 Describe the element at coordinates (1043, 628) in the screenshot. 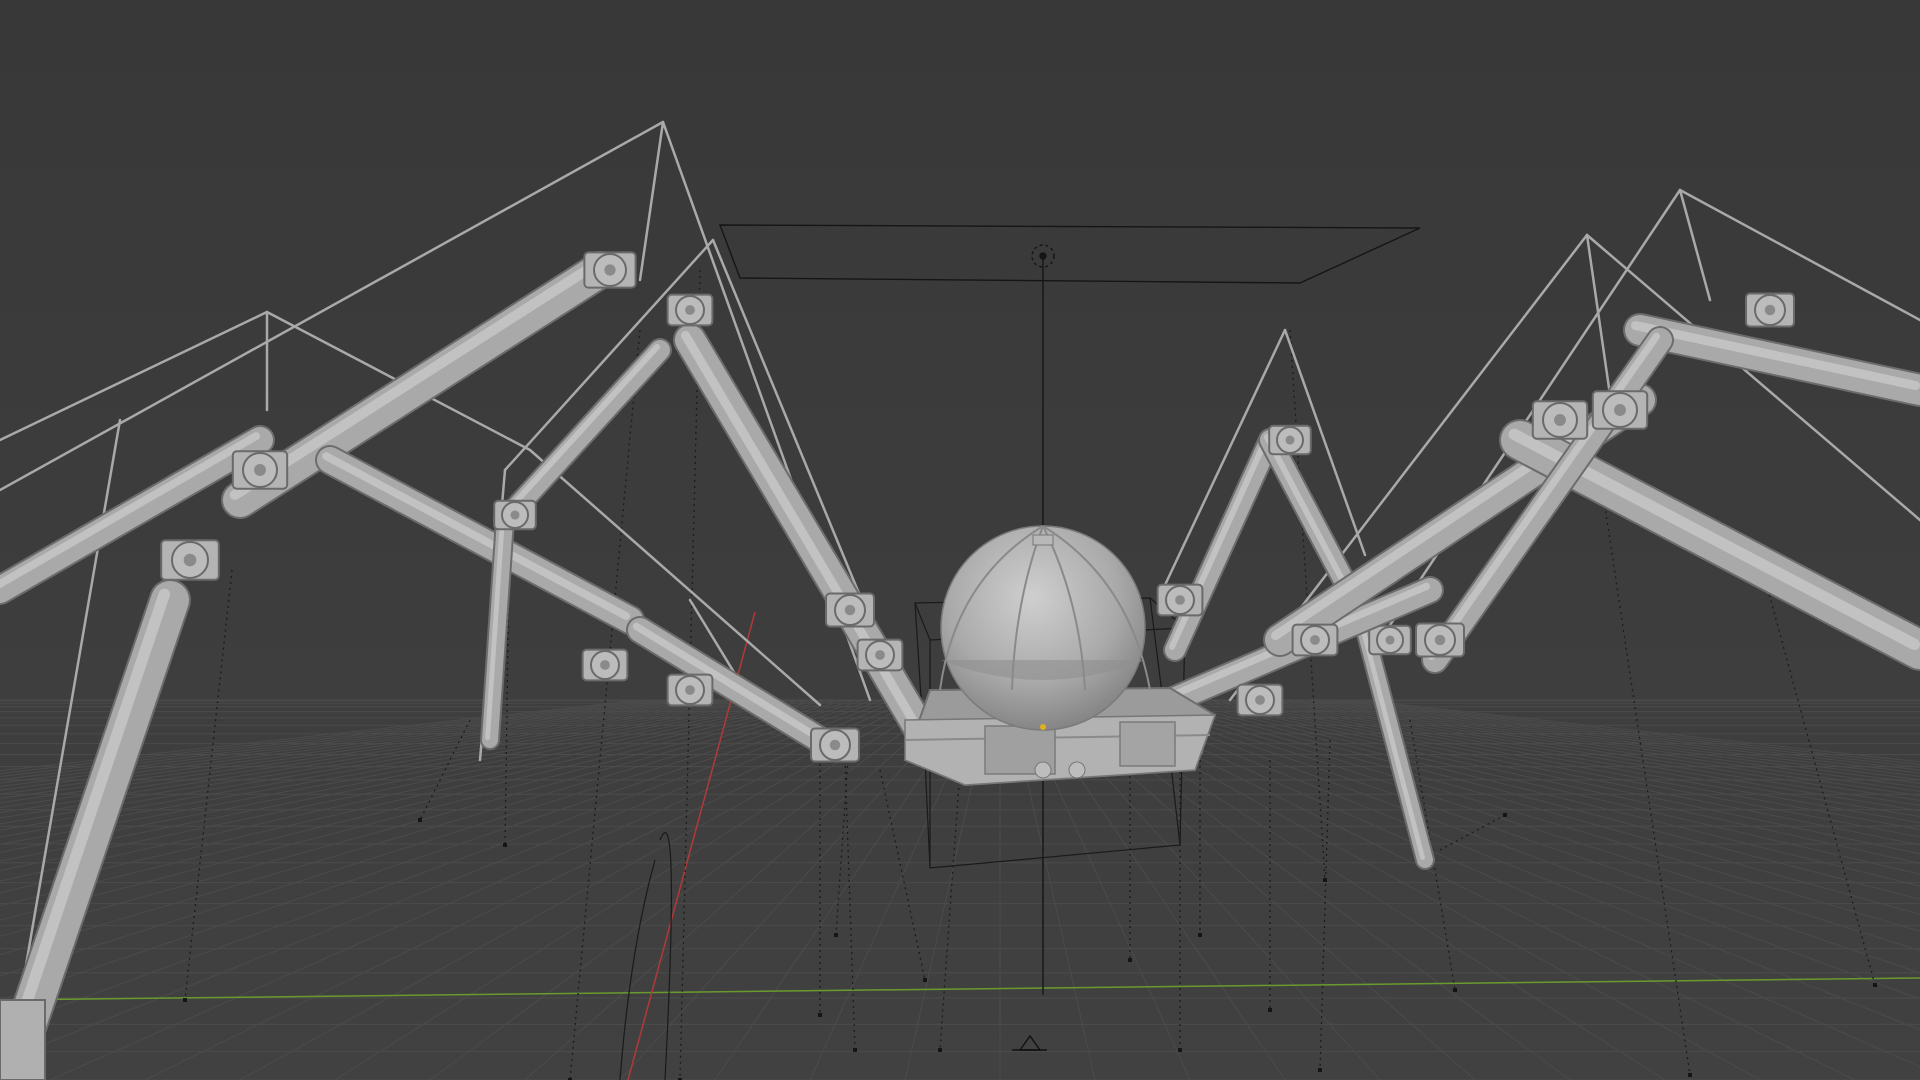

I see `dome-sphere` at that location.